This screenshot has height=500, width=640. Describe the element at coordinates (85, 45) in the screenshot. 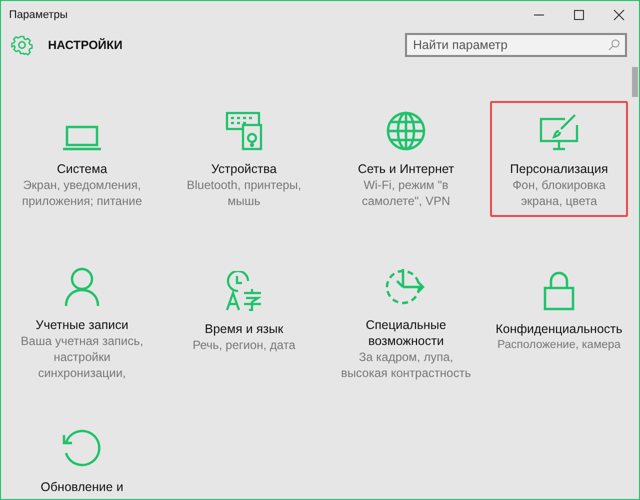

I see `page-title: НАСТРОЙКИ` at that location.